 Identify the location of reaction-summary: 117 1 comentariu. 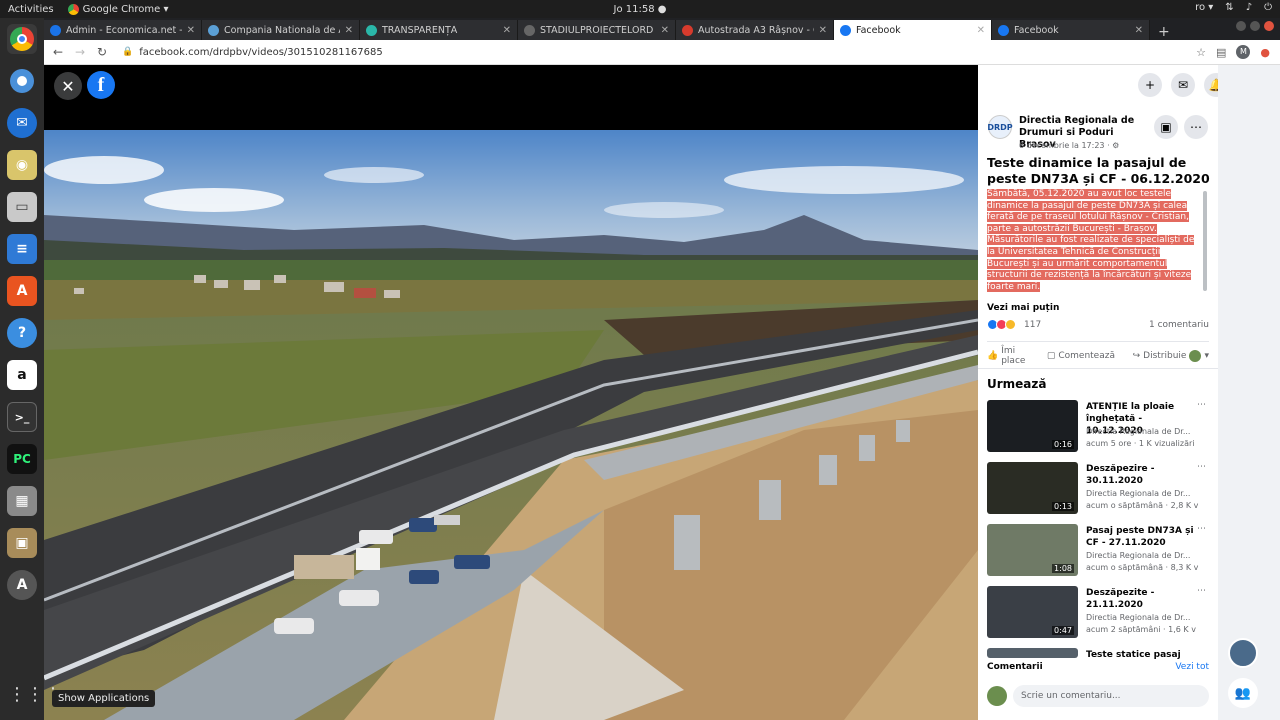
(1098, 324).